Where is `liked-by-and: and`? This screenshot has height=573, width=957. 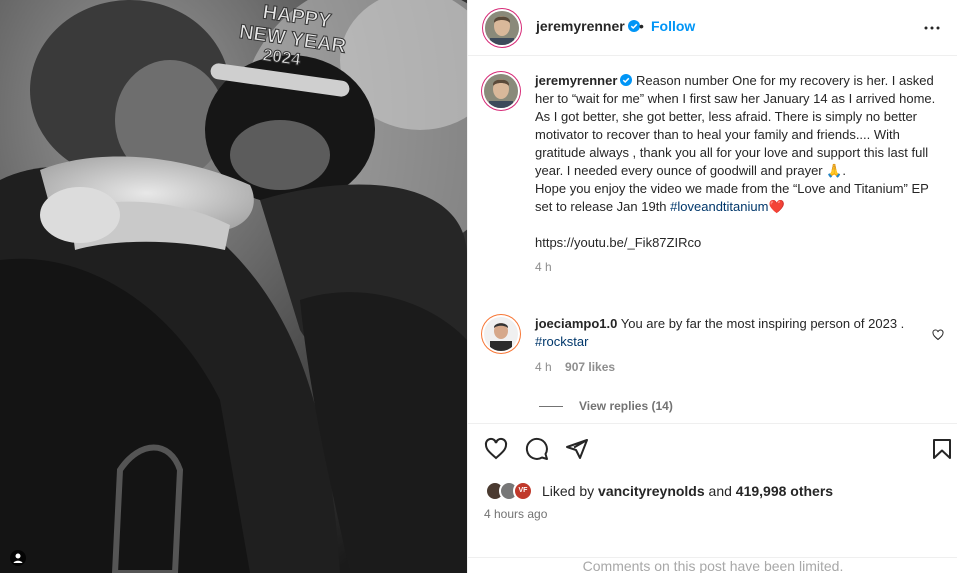
liked-by-and: and is located at coordinates (720, 491).